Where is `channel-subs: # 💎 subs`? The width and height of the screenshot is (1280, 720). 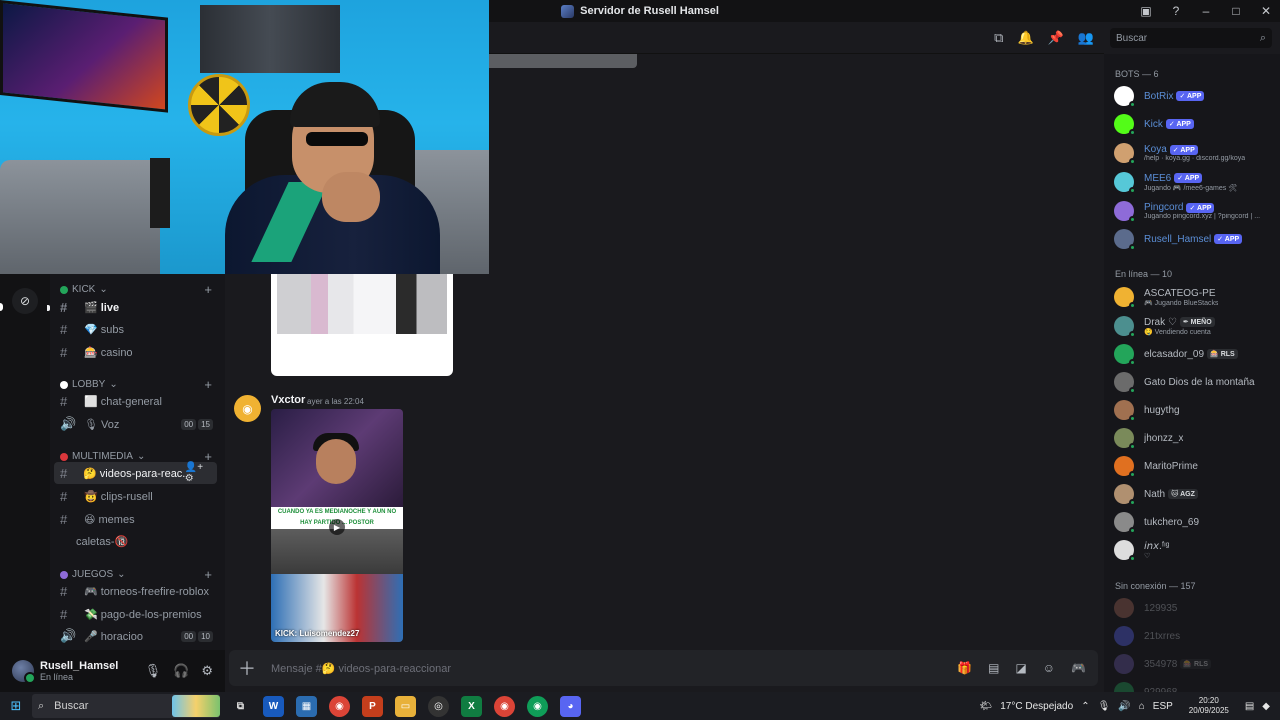
channel-subs: # 💎 subs is located at coordinates (135, 329).